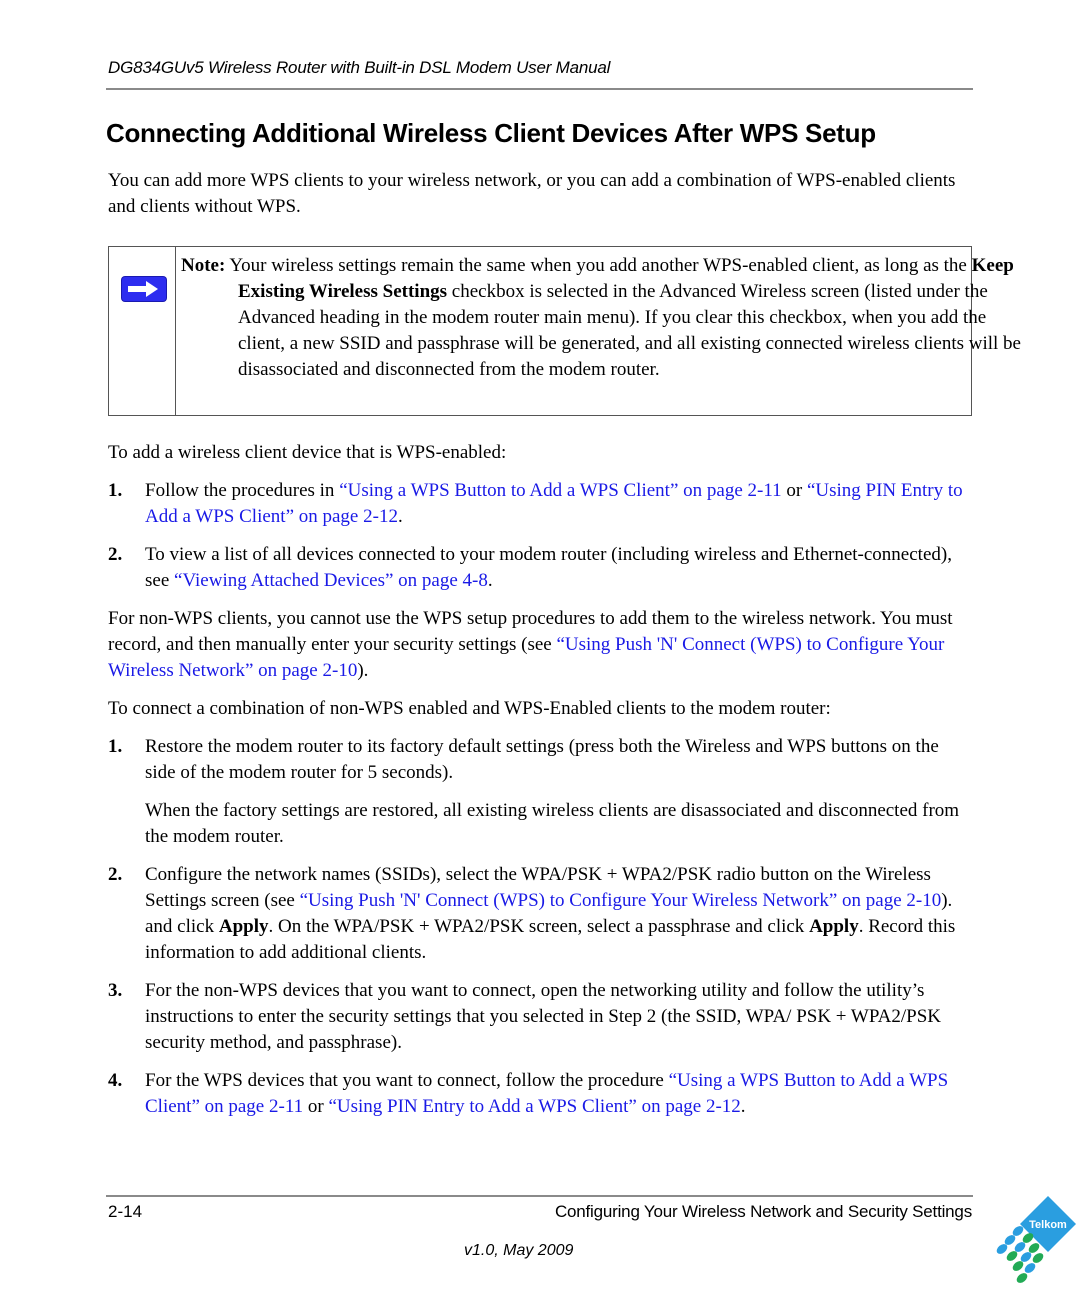 This screenshot has width=1080, height=1301. Describe the element at coordinates (115, 990) in the screenshot. I see `step-number: 3.` at that location.